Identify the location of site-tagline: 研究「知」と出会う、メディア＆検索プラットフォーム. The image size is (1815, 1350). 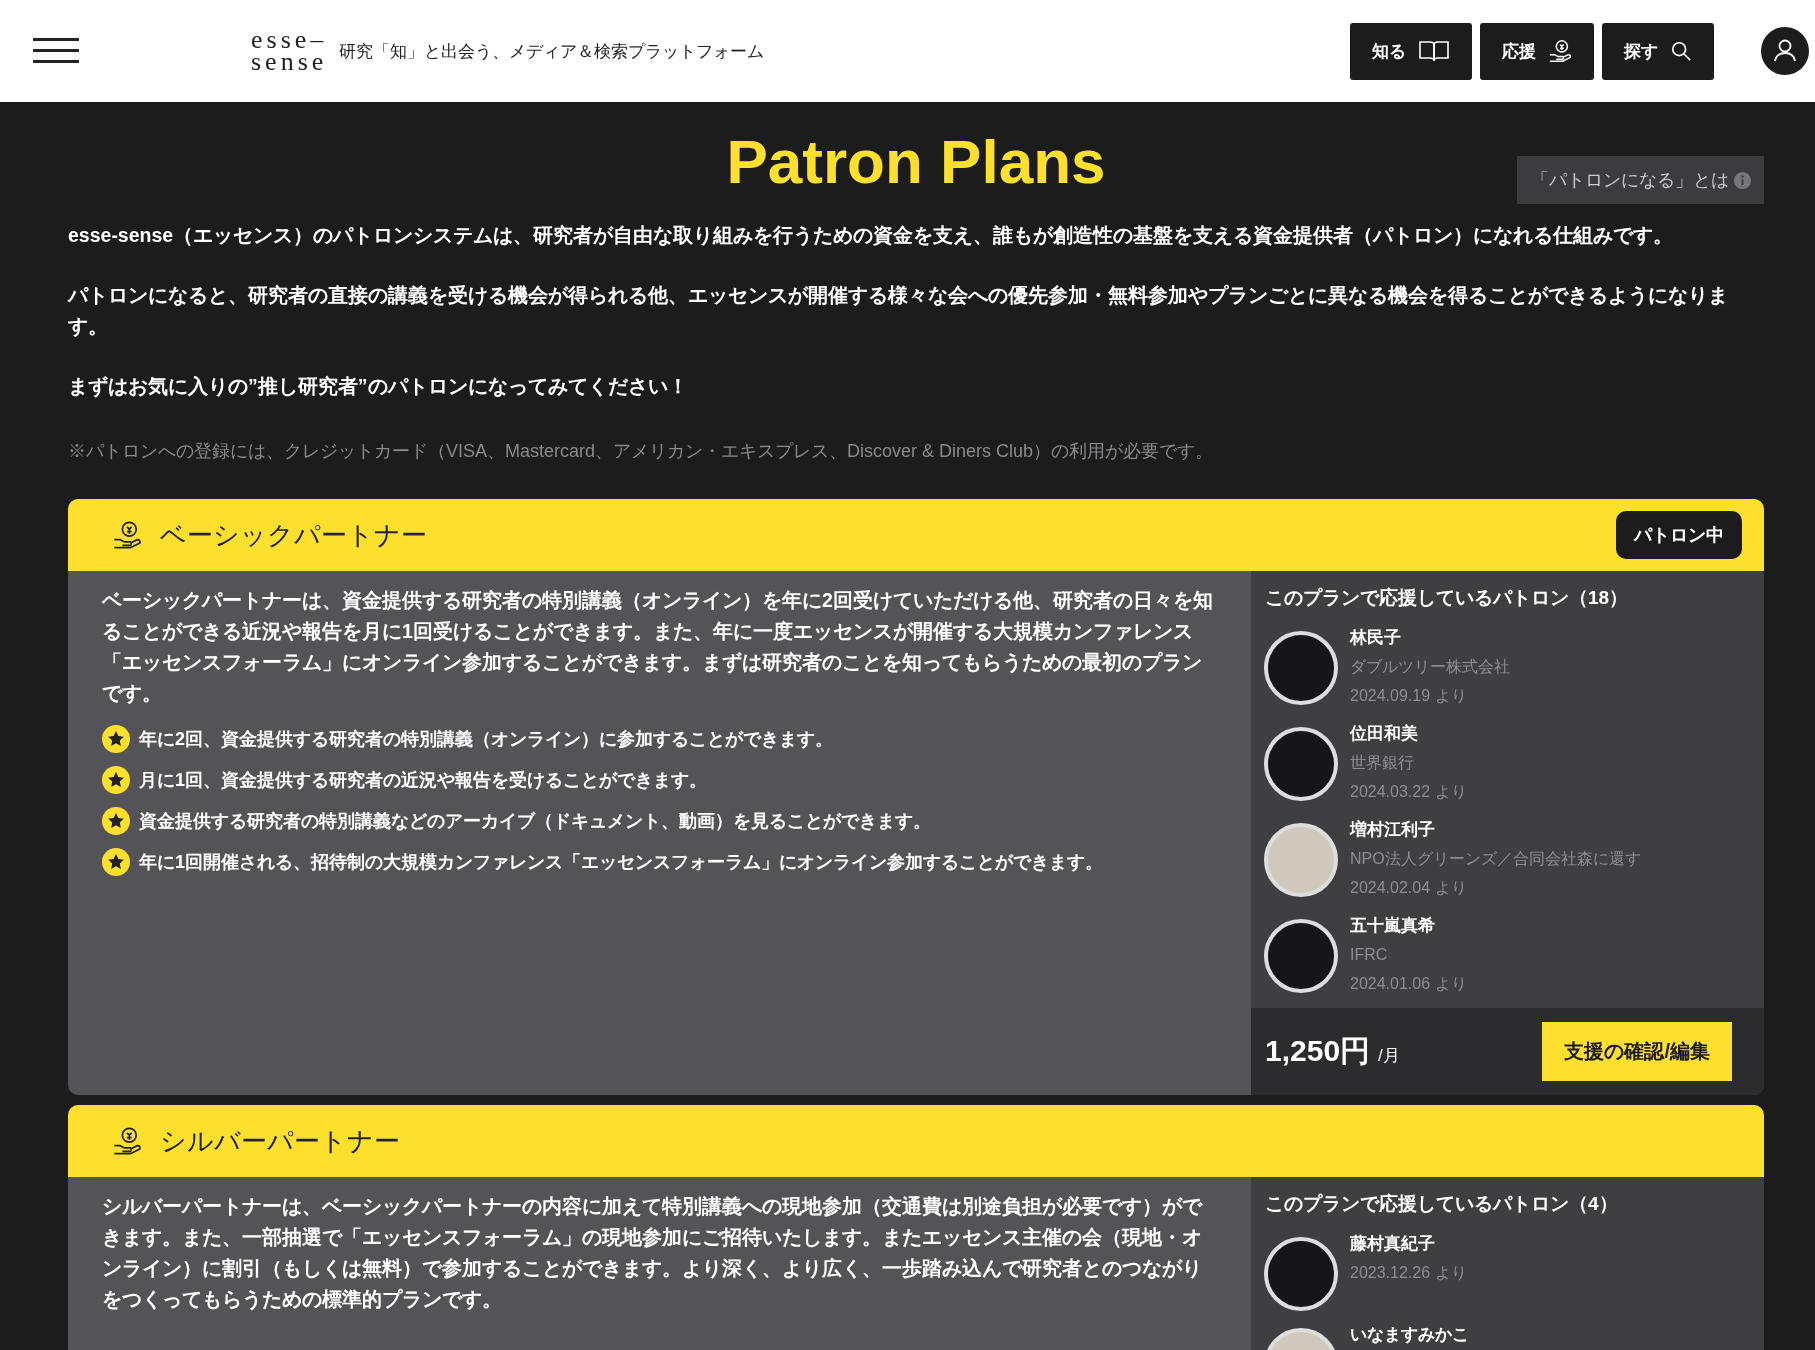
(552, 51).